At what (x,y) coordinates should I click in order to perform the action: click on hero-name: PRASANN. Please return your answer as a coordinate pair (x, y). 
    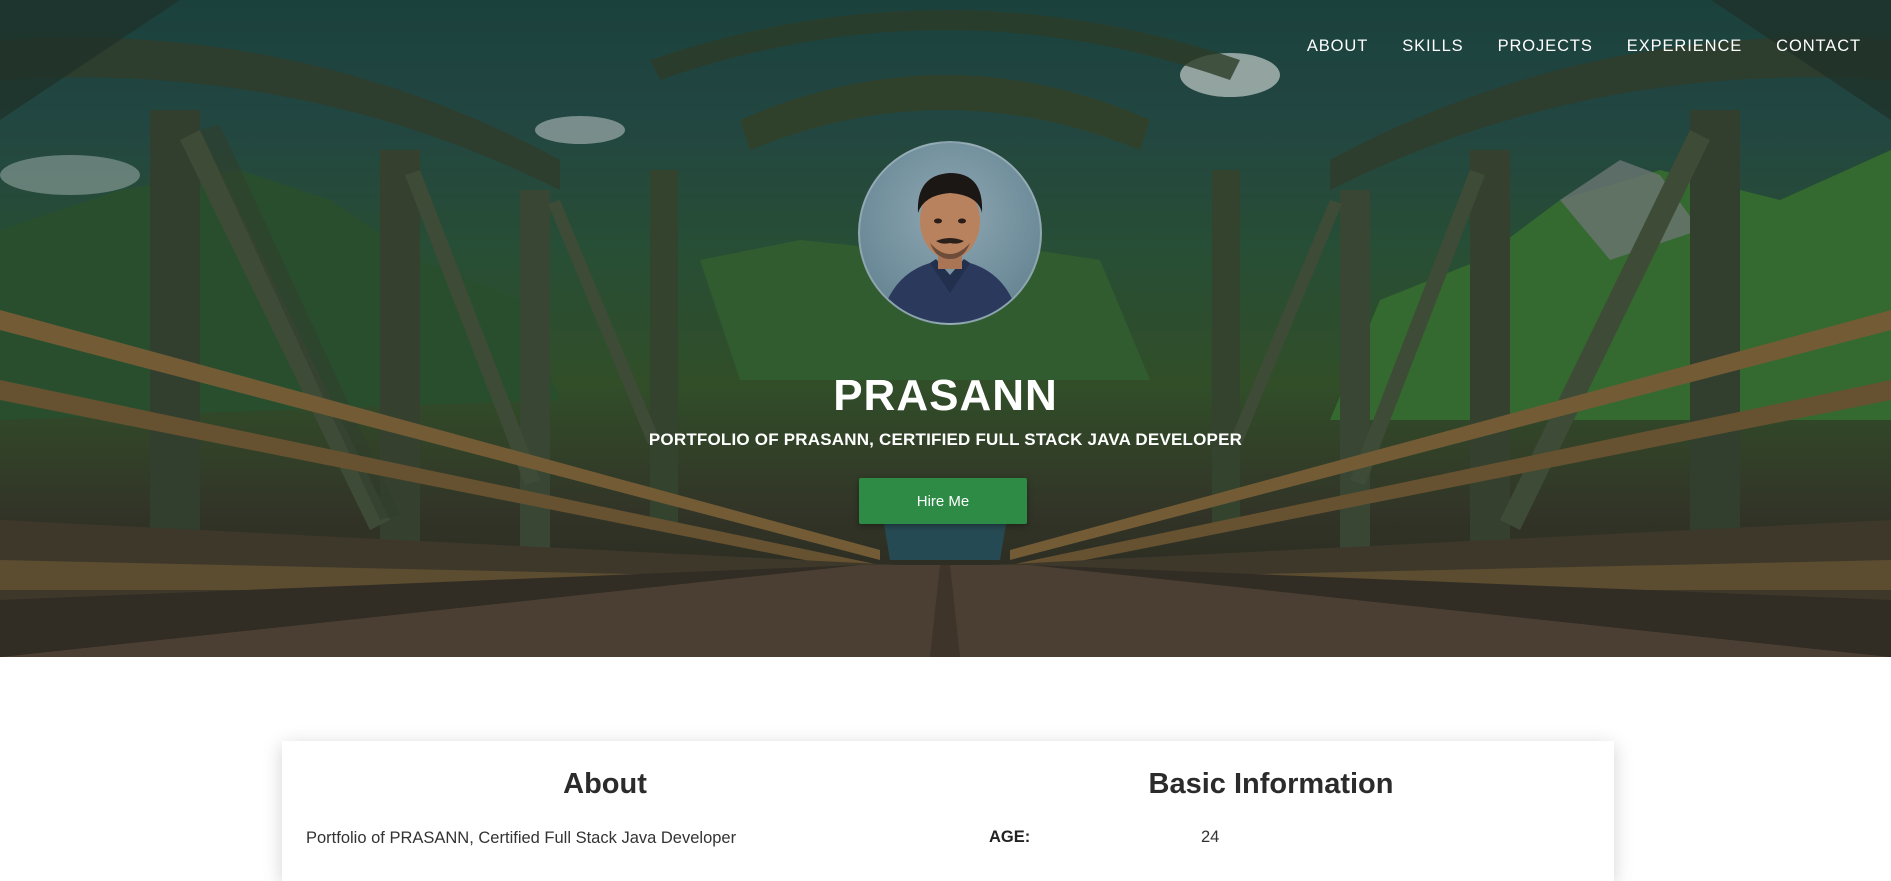
    Looking at the image, I should click on (945, 395).